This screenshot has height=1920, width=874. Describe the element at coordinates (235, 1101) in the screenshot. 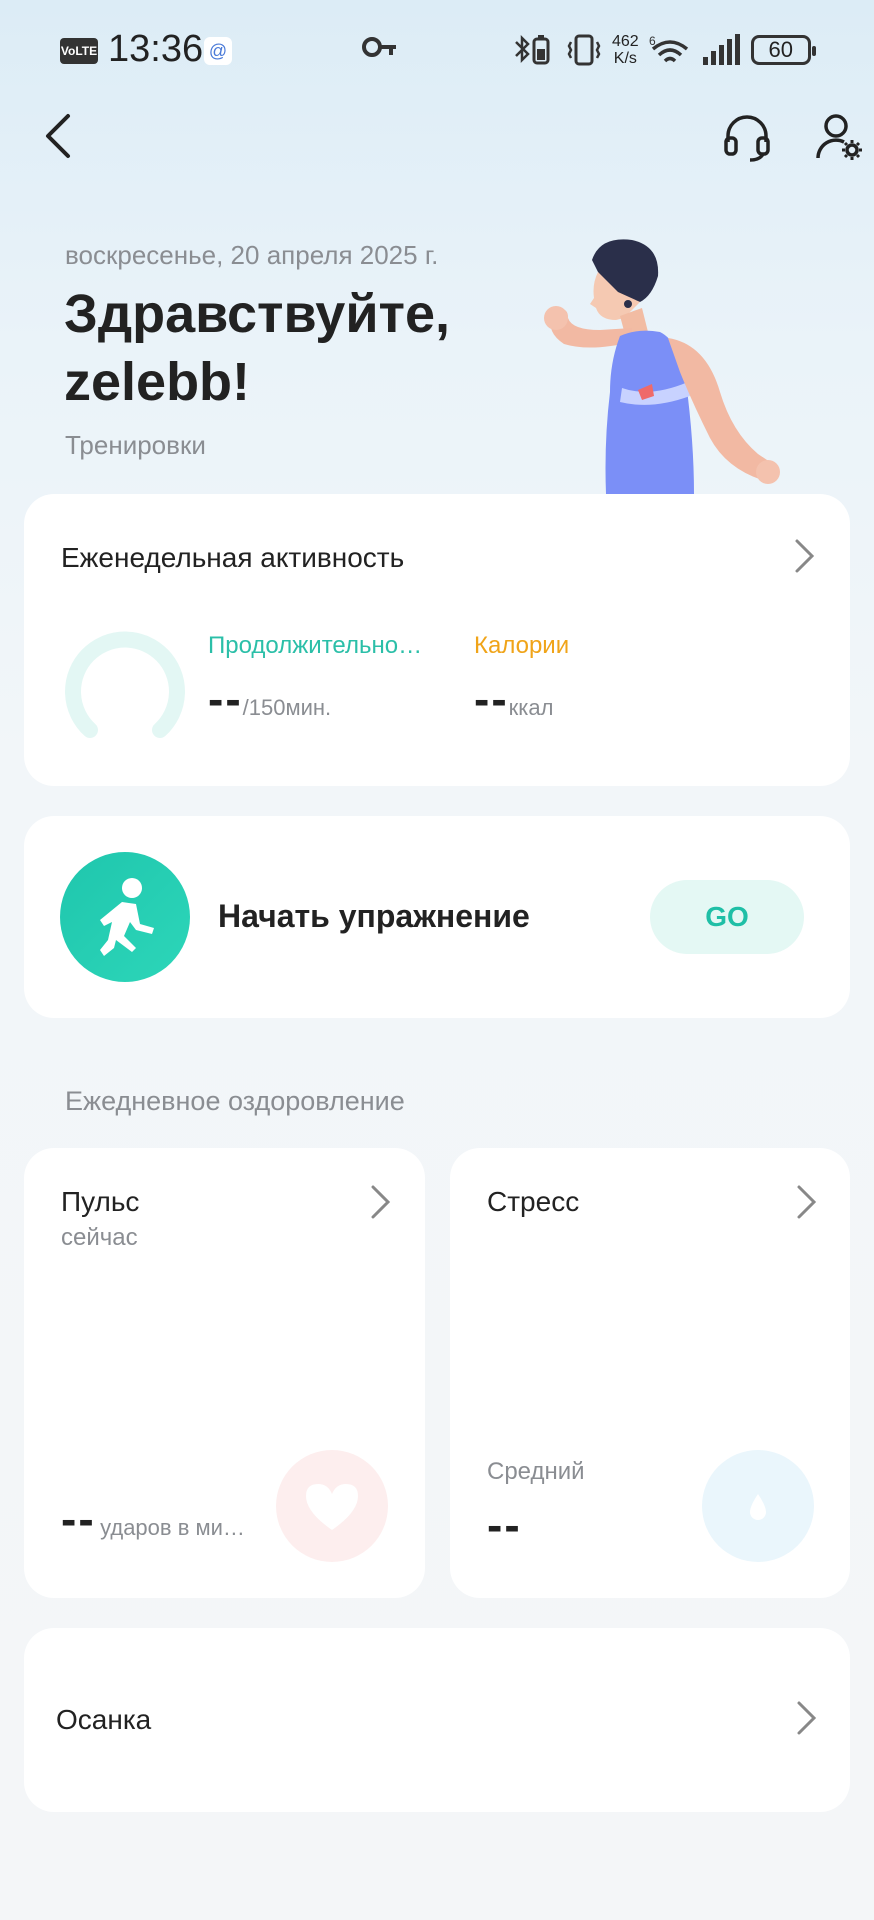

I see `daily-wellness-title: Ежедневное оздоровление` at that location.